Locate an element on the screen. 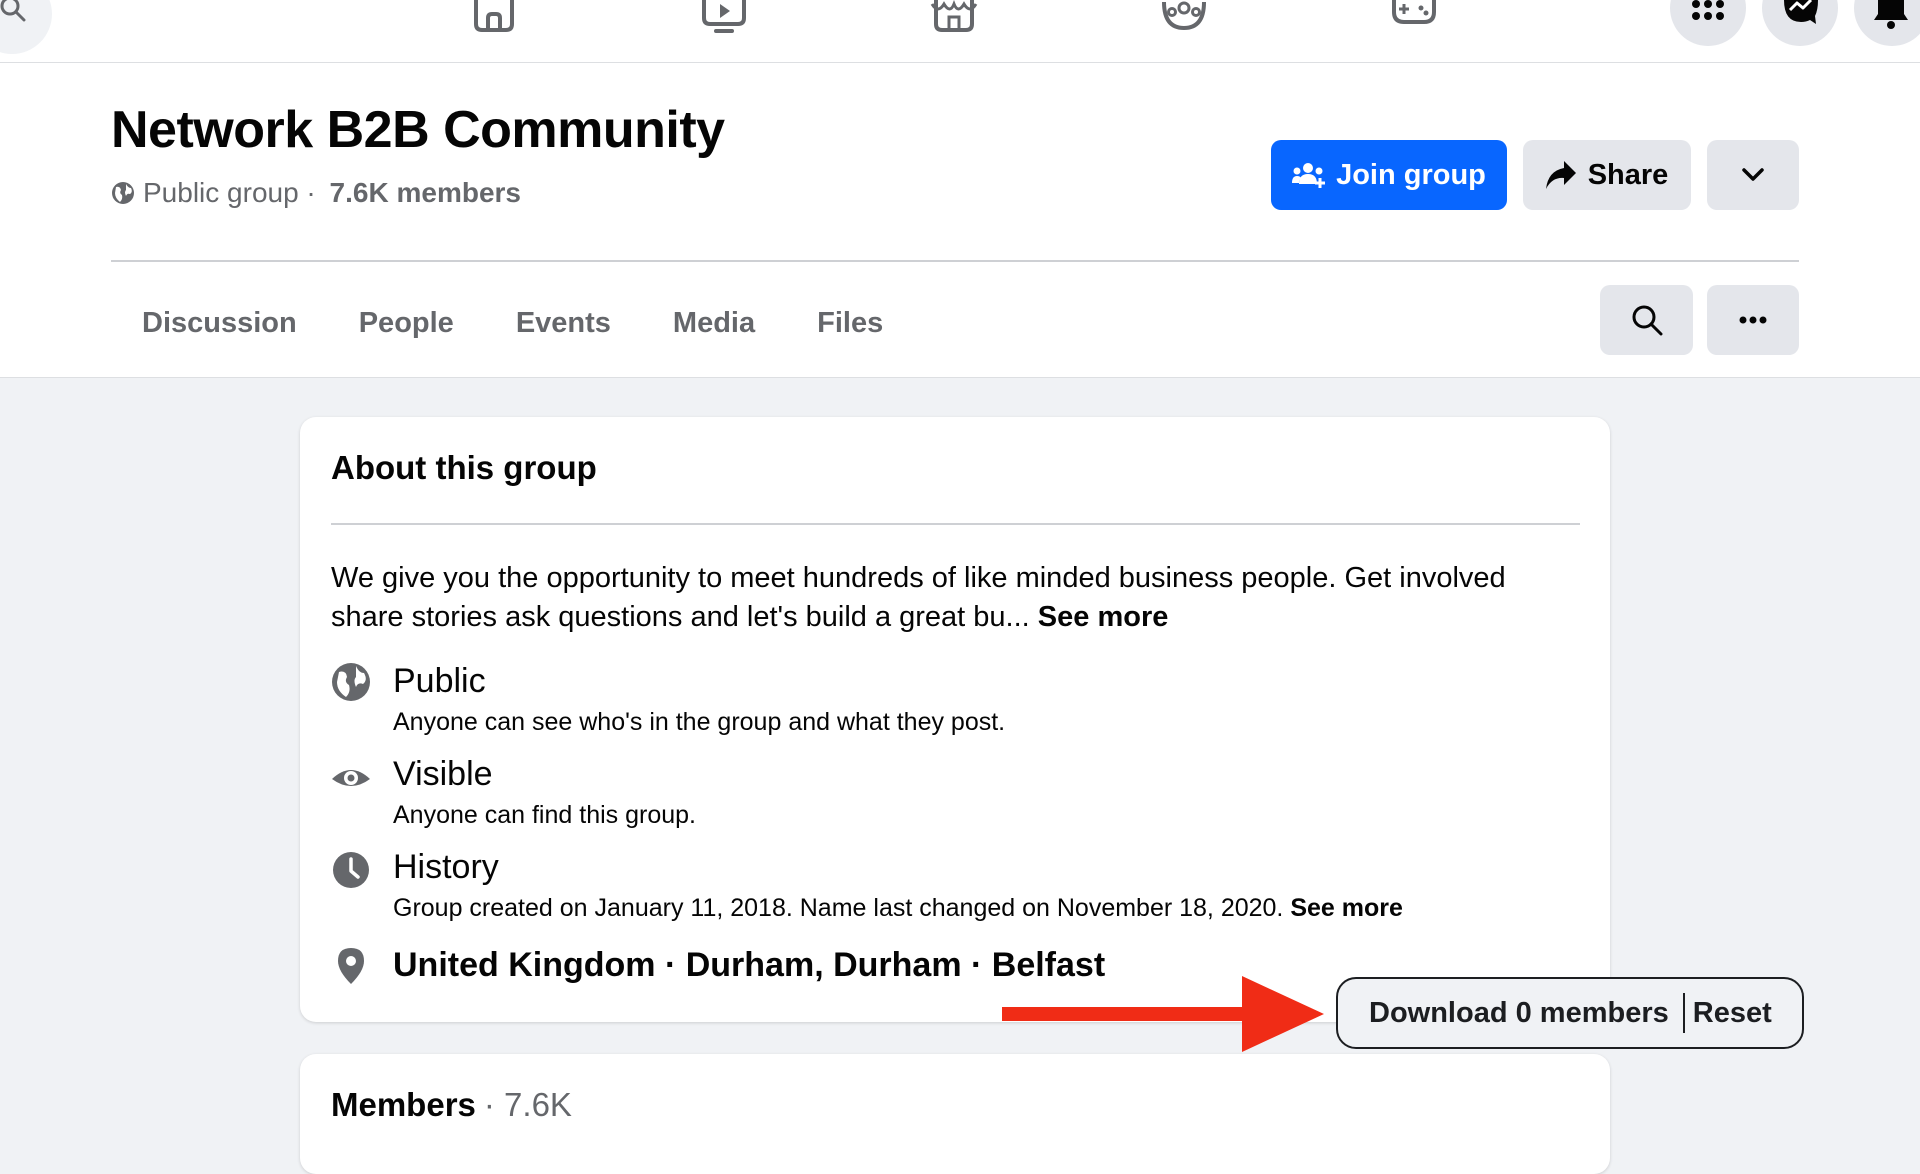 This screenshot has height=1174, width=1920. group-options-button is located at coordinates (1753, 320).